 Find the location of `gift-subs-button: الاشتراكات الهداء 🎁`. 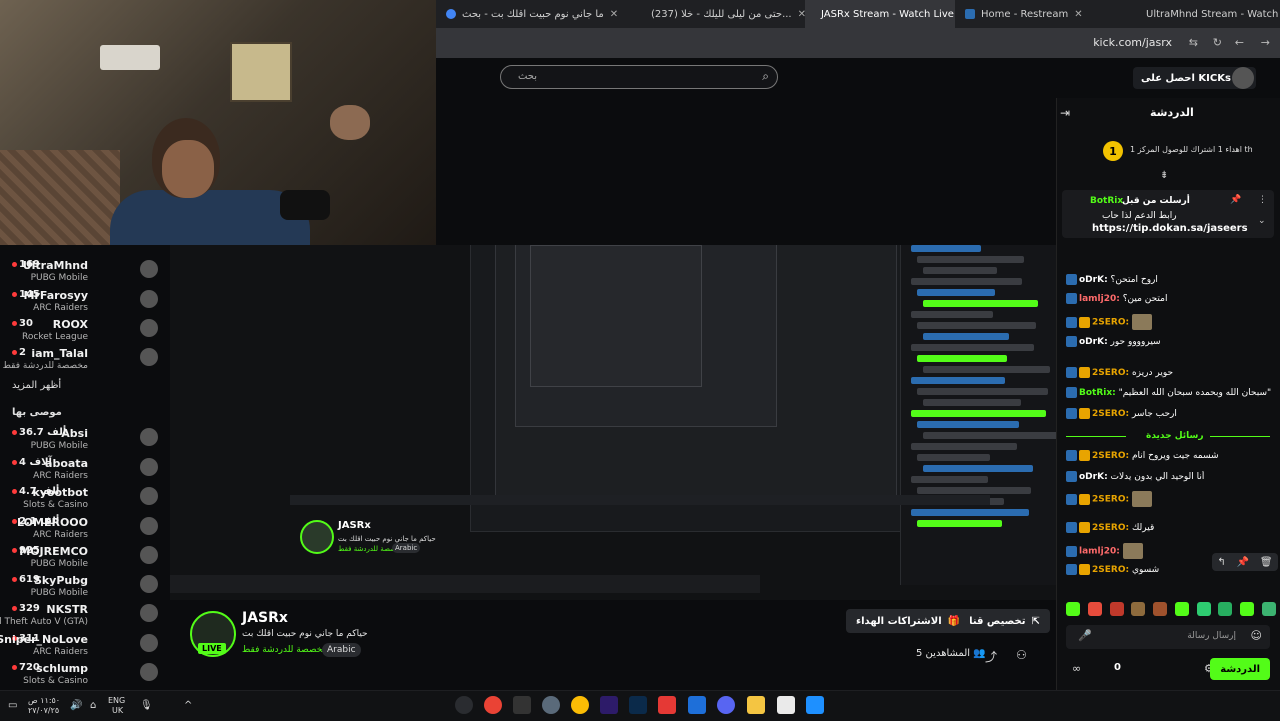

gift-subs-button: الاشتراكات الهداء 🎁 is located at coordinates (908, 621).